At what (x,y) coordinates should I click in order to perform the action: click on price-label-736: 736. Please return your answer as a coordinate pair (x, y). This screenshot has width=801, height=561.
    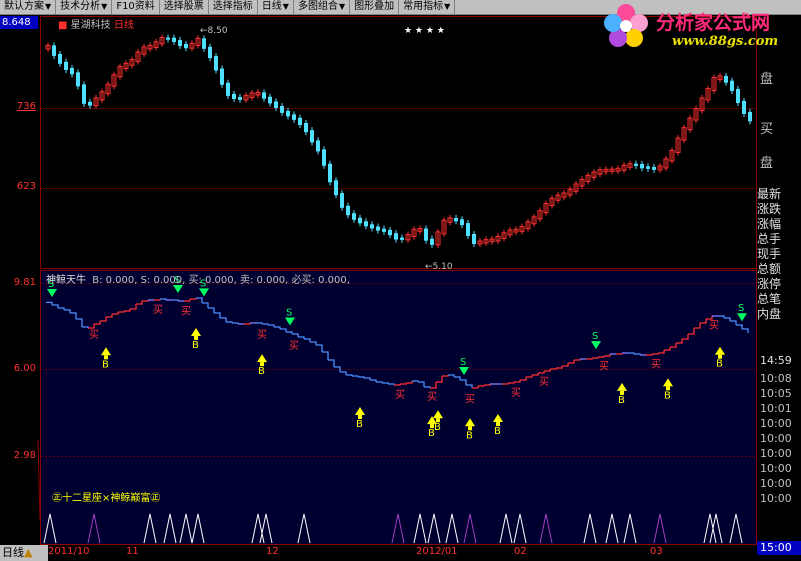
    Looking at the image, I should click on (26, 106).